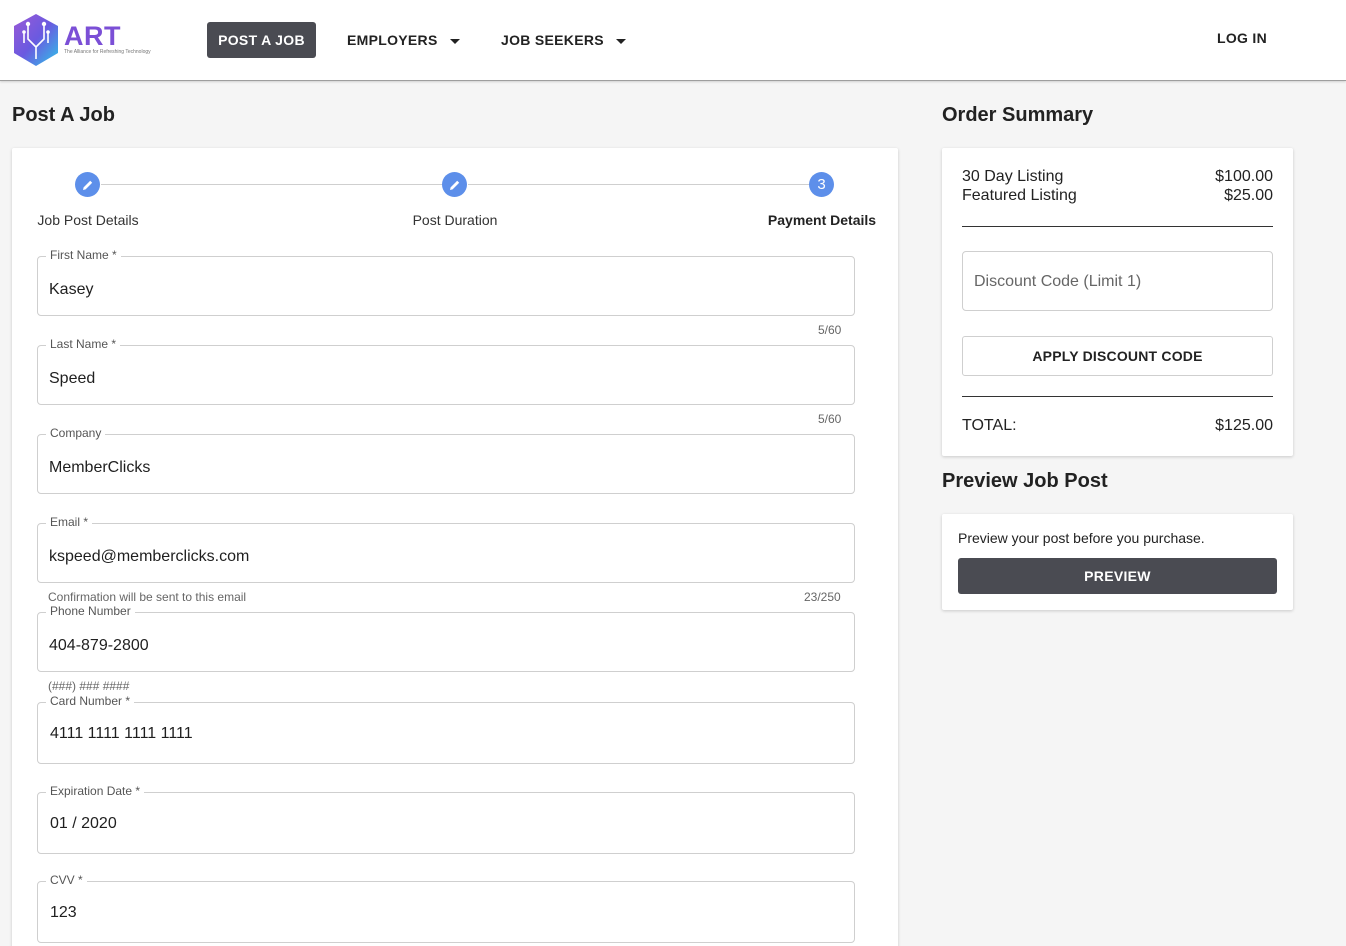 The width and height of the screenshot is (1346, 946). What do you see at coordinates (63, 912) in the screenshot?
I see `cvv-value: 123` at bounding box center [63, 912].